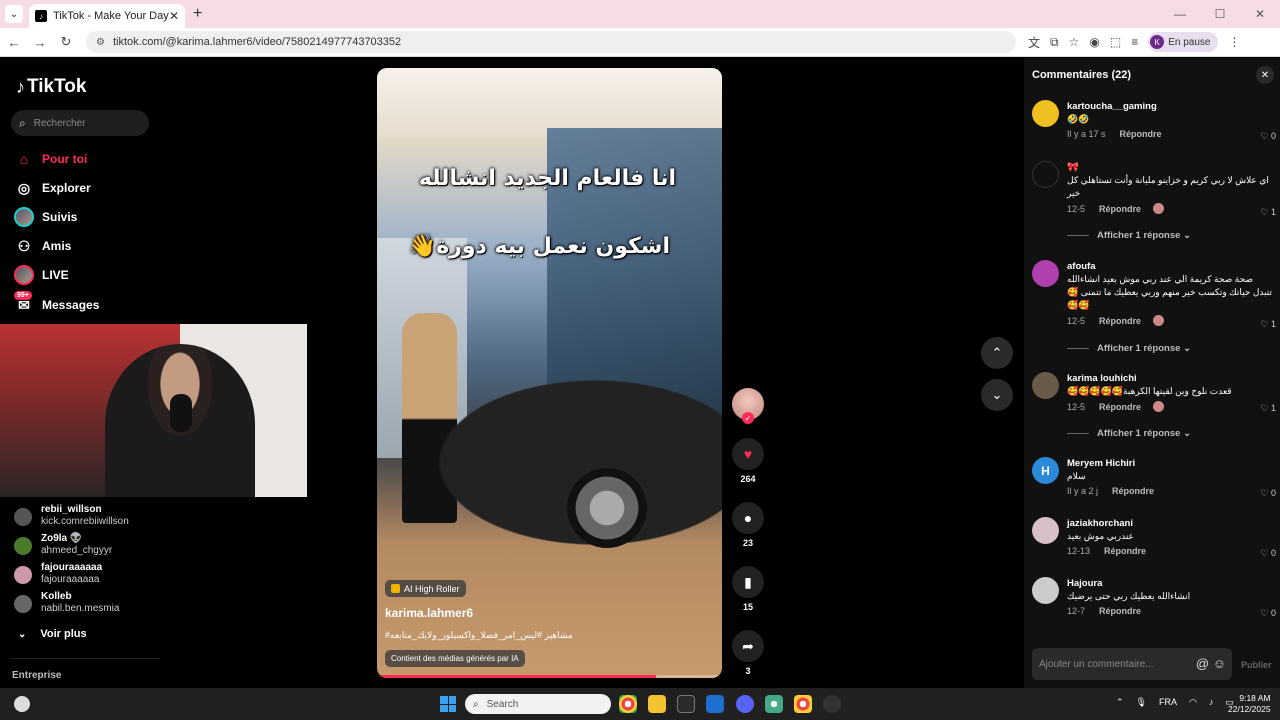 This screenshot has height=720, width=1280. I want to click on video-author: karima.lahmer6, so click(429, 613).